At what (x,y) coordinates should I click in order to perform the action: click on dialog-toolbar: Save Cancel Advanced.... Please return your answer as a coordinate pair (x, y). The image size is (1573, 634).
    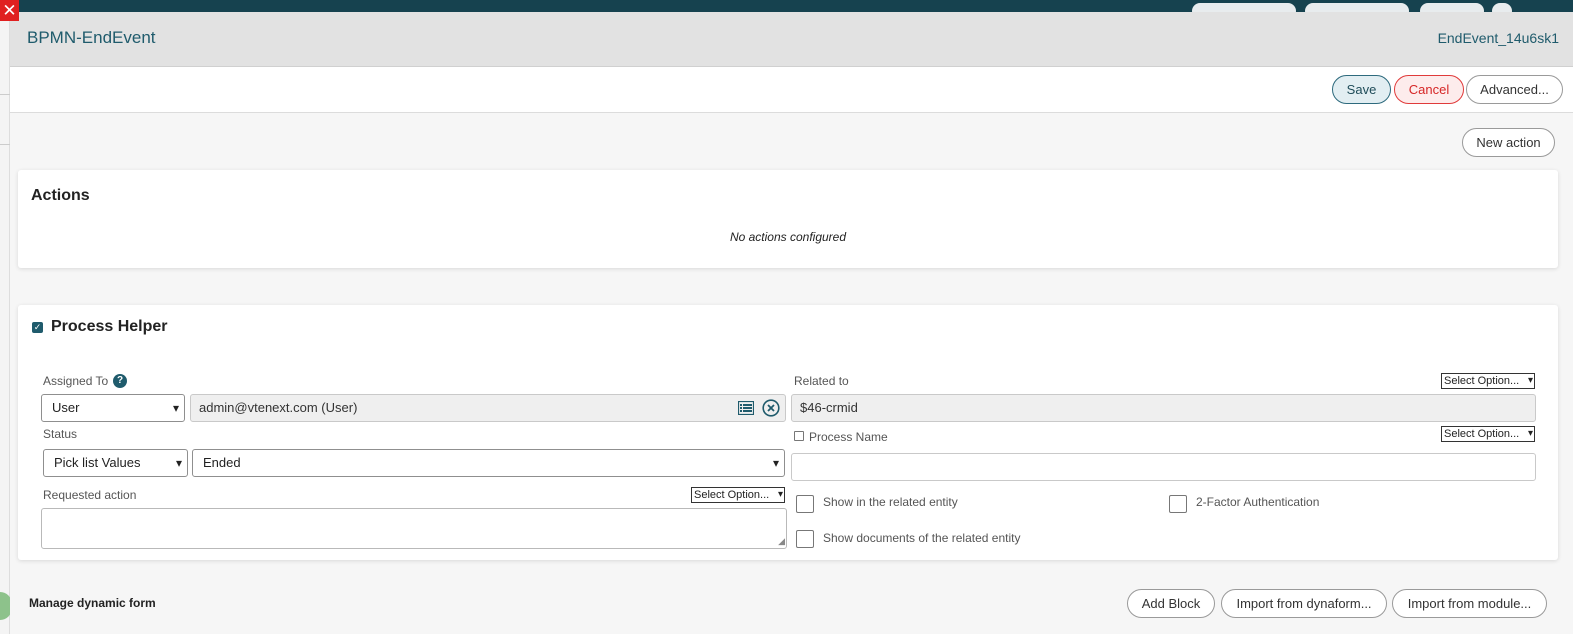
    Looking at the image, I should click on (791, 90).